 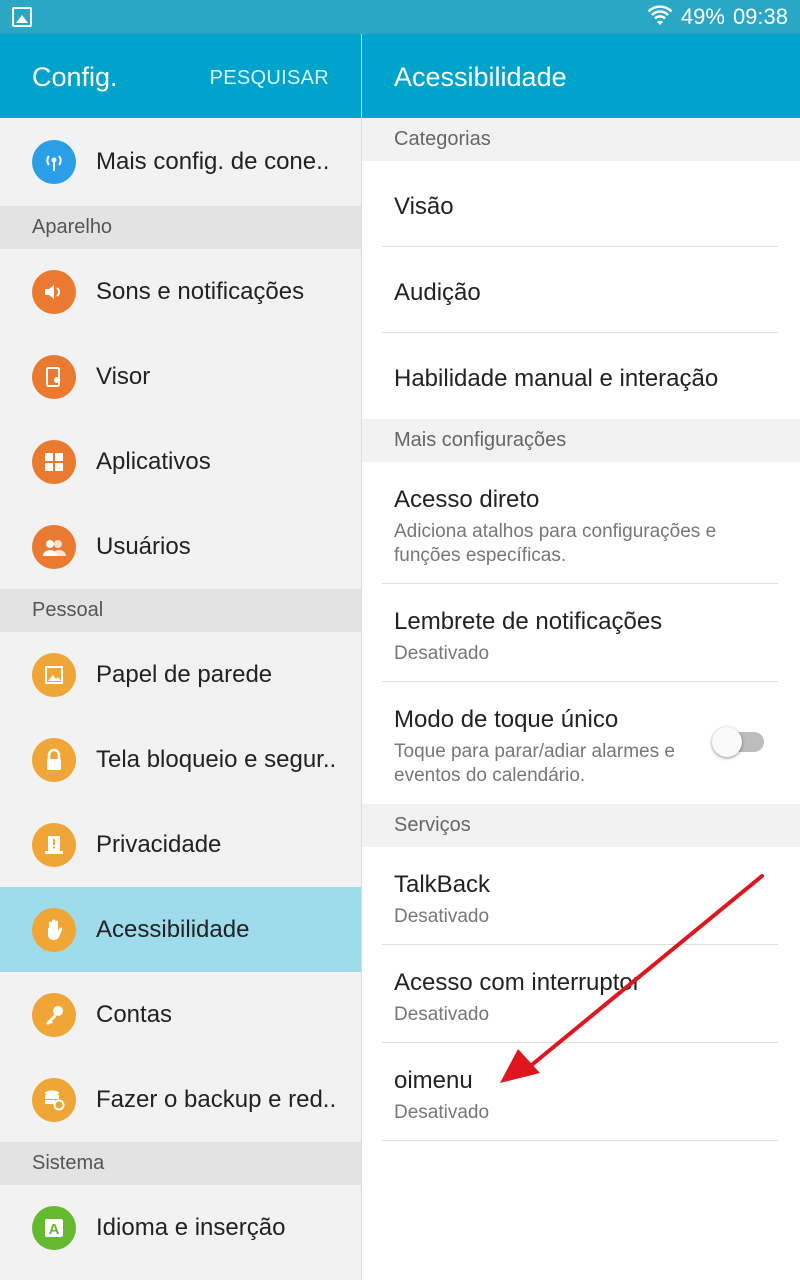 I want to click on category-label: Habilidade manual e interação, so click(x=556, y=378).